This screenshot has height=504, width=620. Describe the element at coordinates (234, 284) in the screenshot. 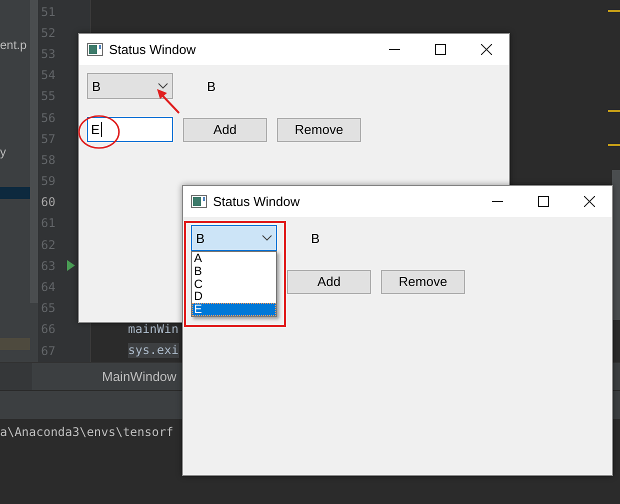

I see `dropdown-option: C` at that location.